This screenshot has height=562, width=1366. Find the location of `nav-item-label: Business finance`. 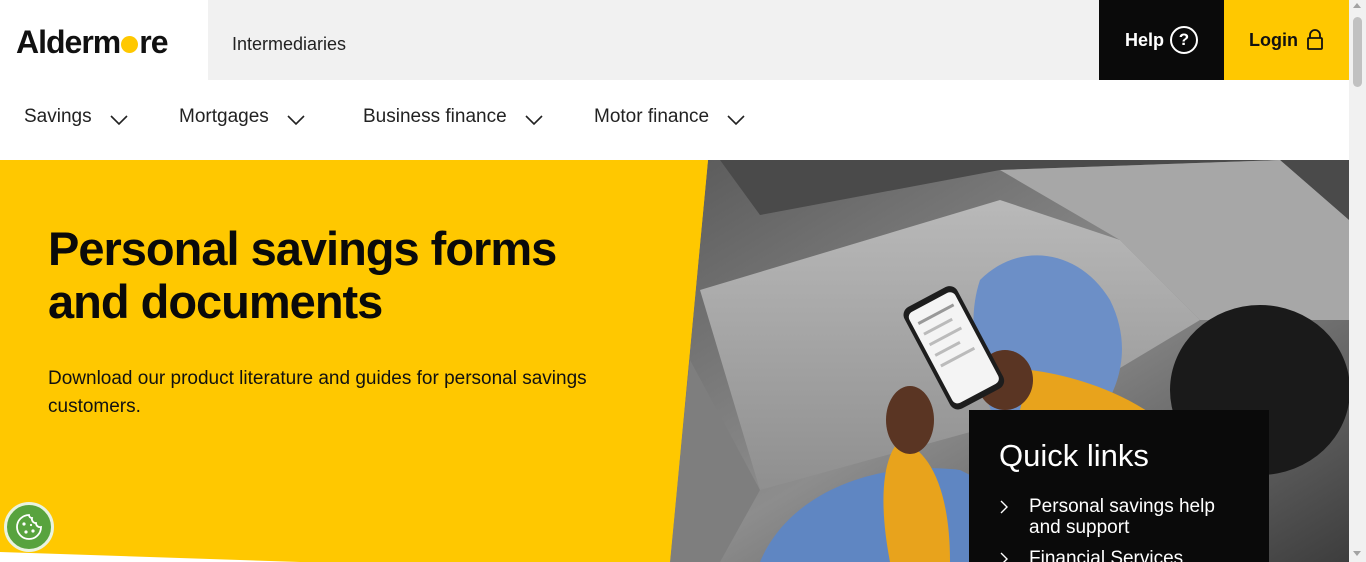

nav-item-label: Business finance is located at coordinates (435, 116).